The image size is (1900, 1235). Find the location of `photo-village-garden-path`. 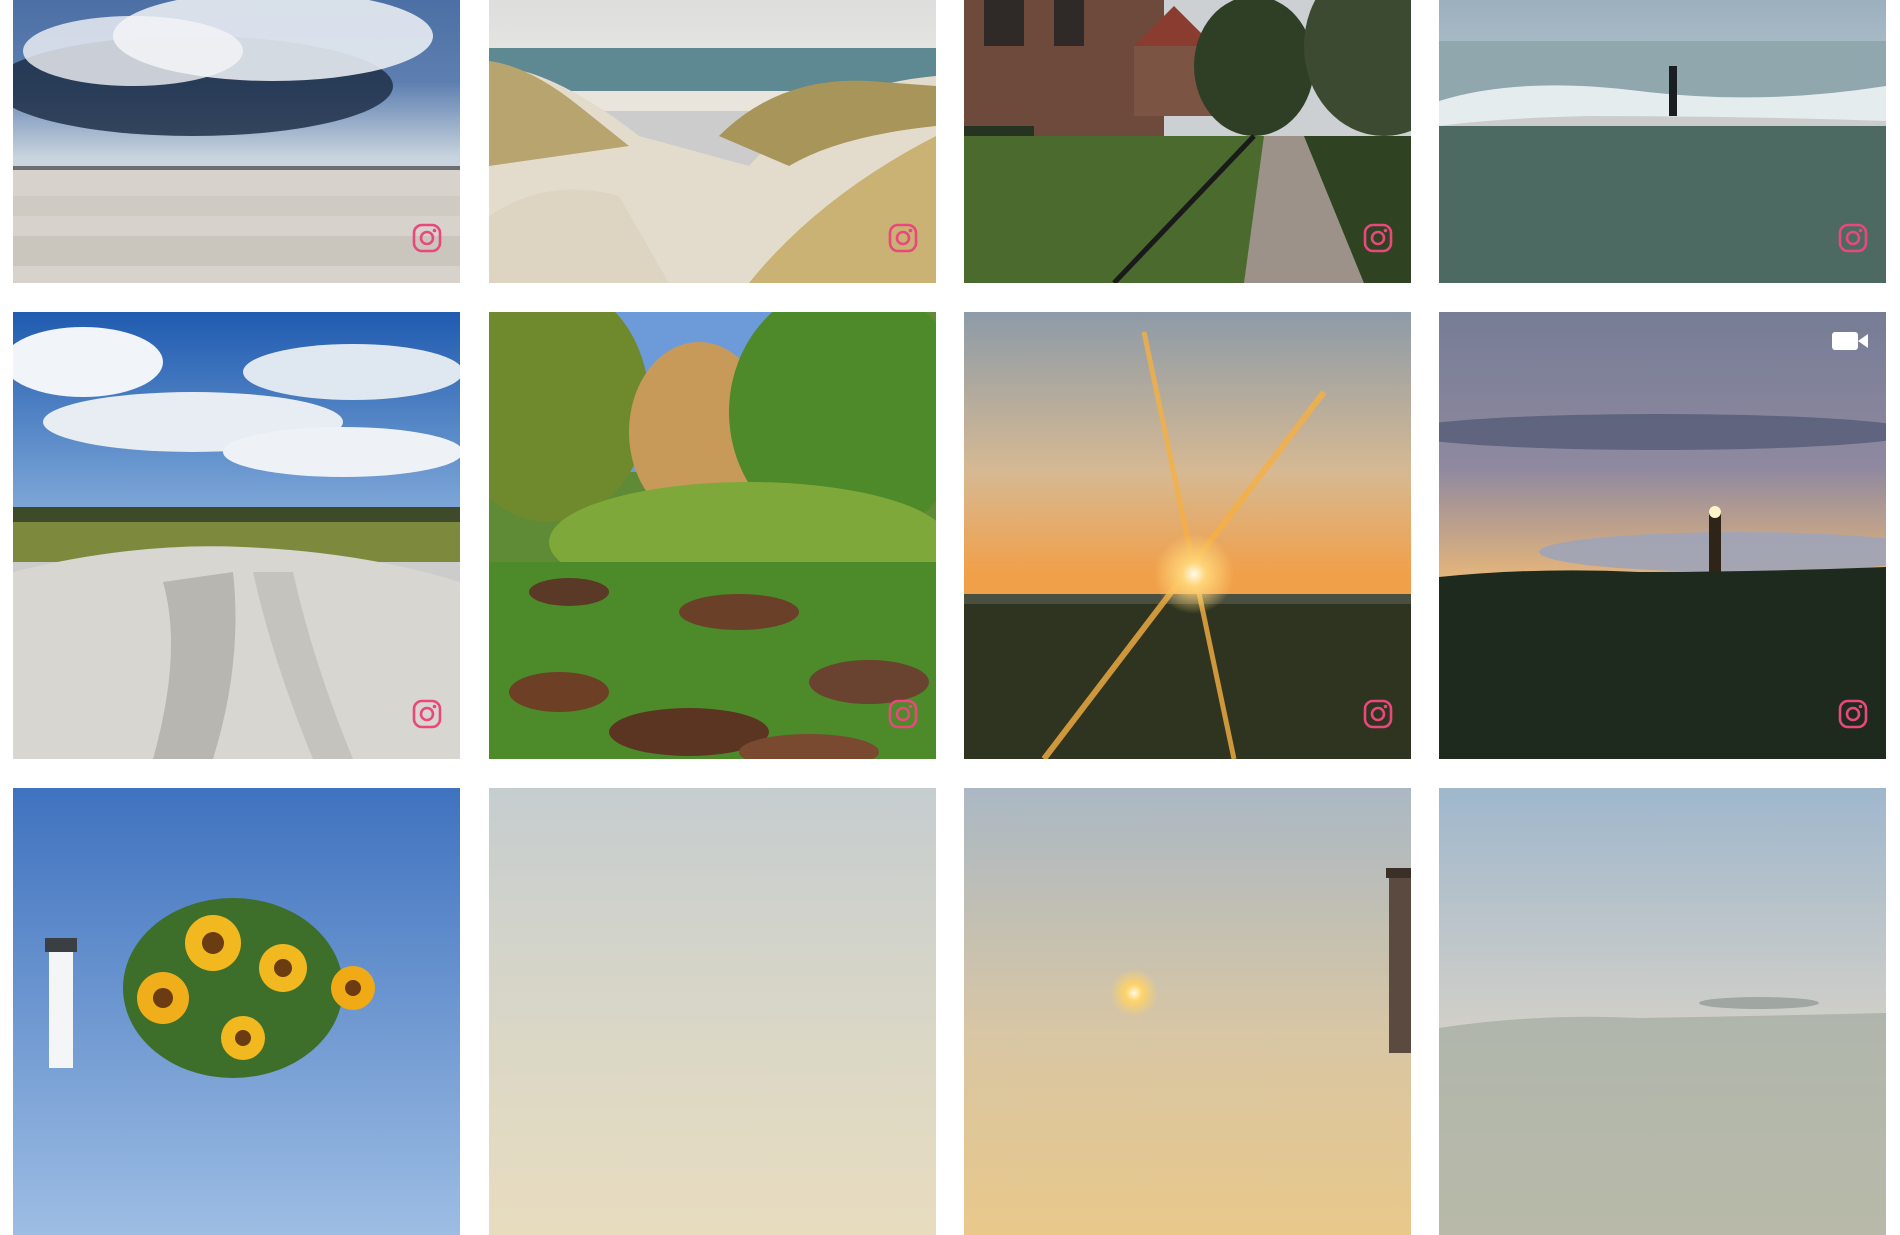

photo-village-garden-path is located at coordinates (1187, 141).